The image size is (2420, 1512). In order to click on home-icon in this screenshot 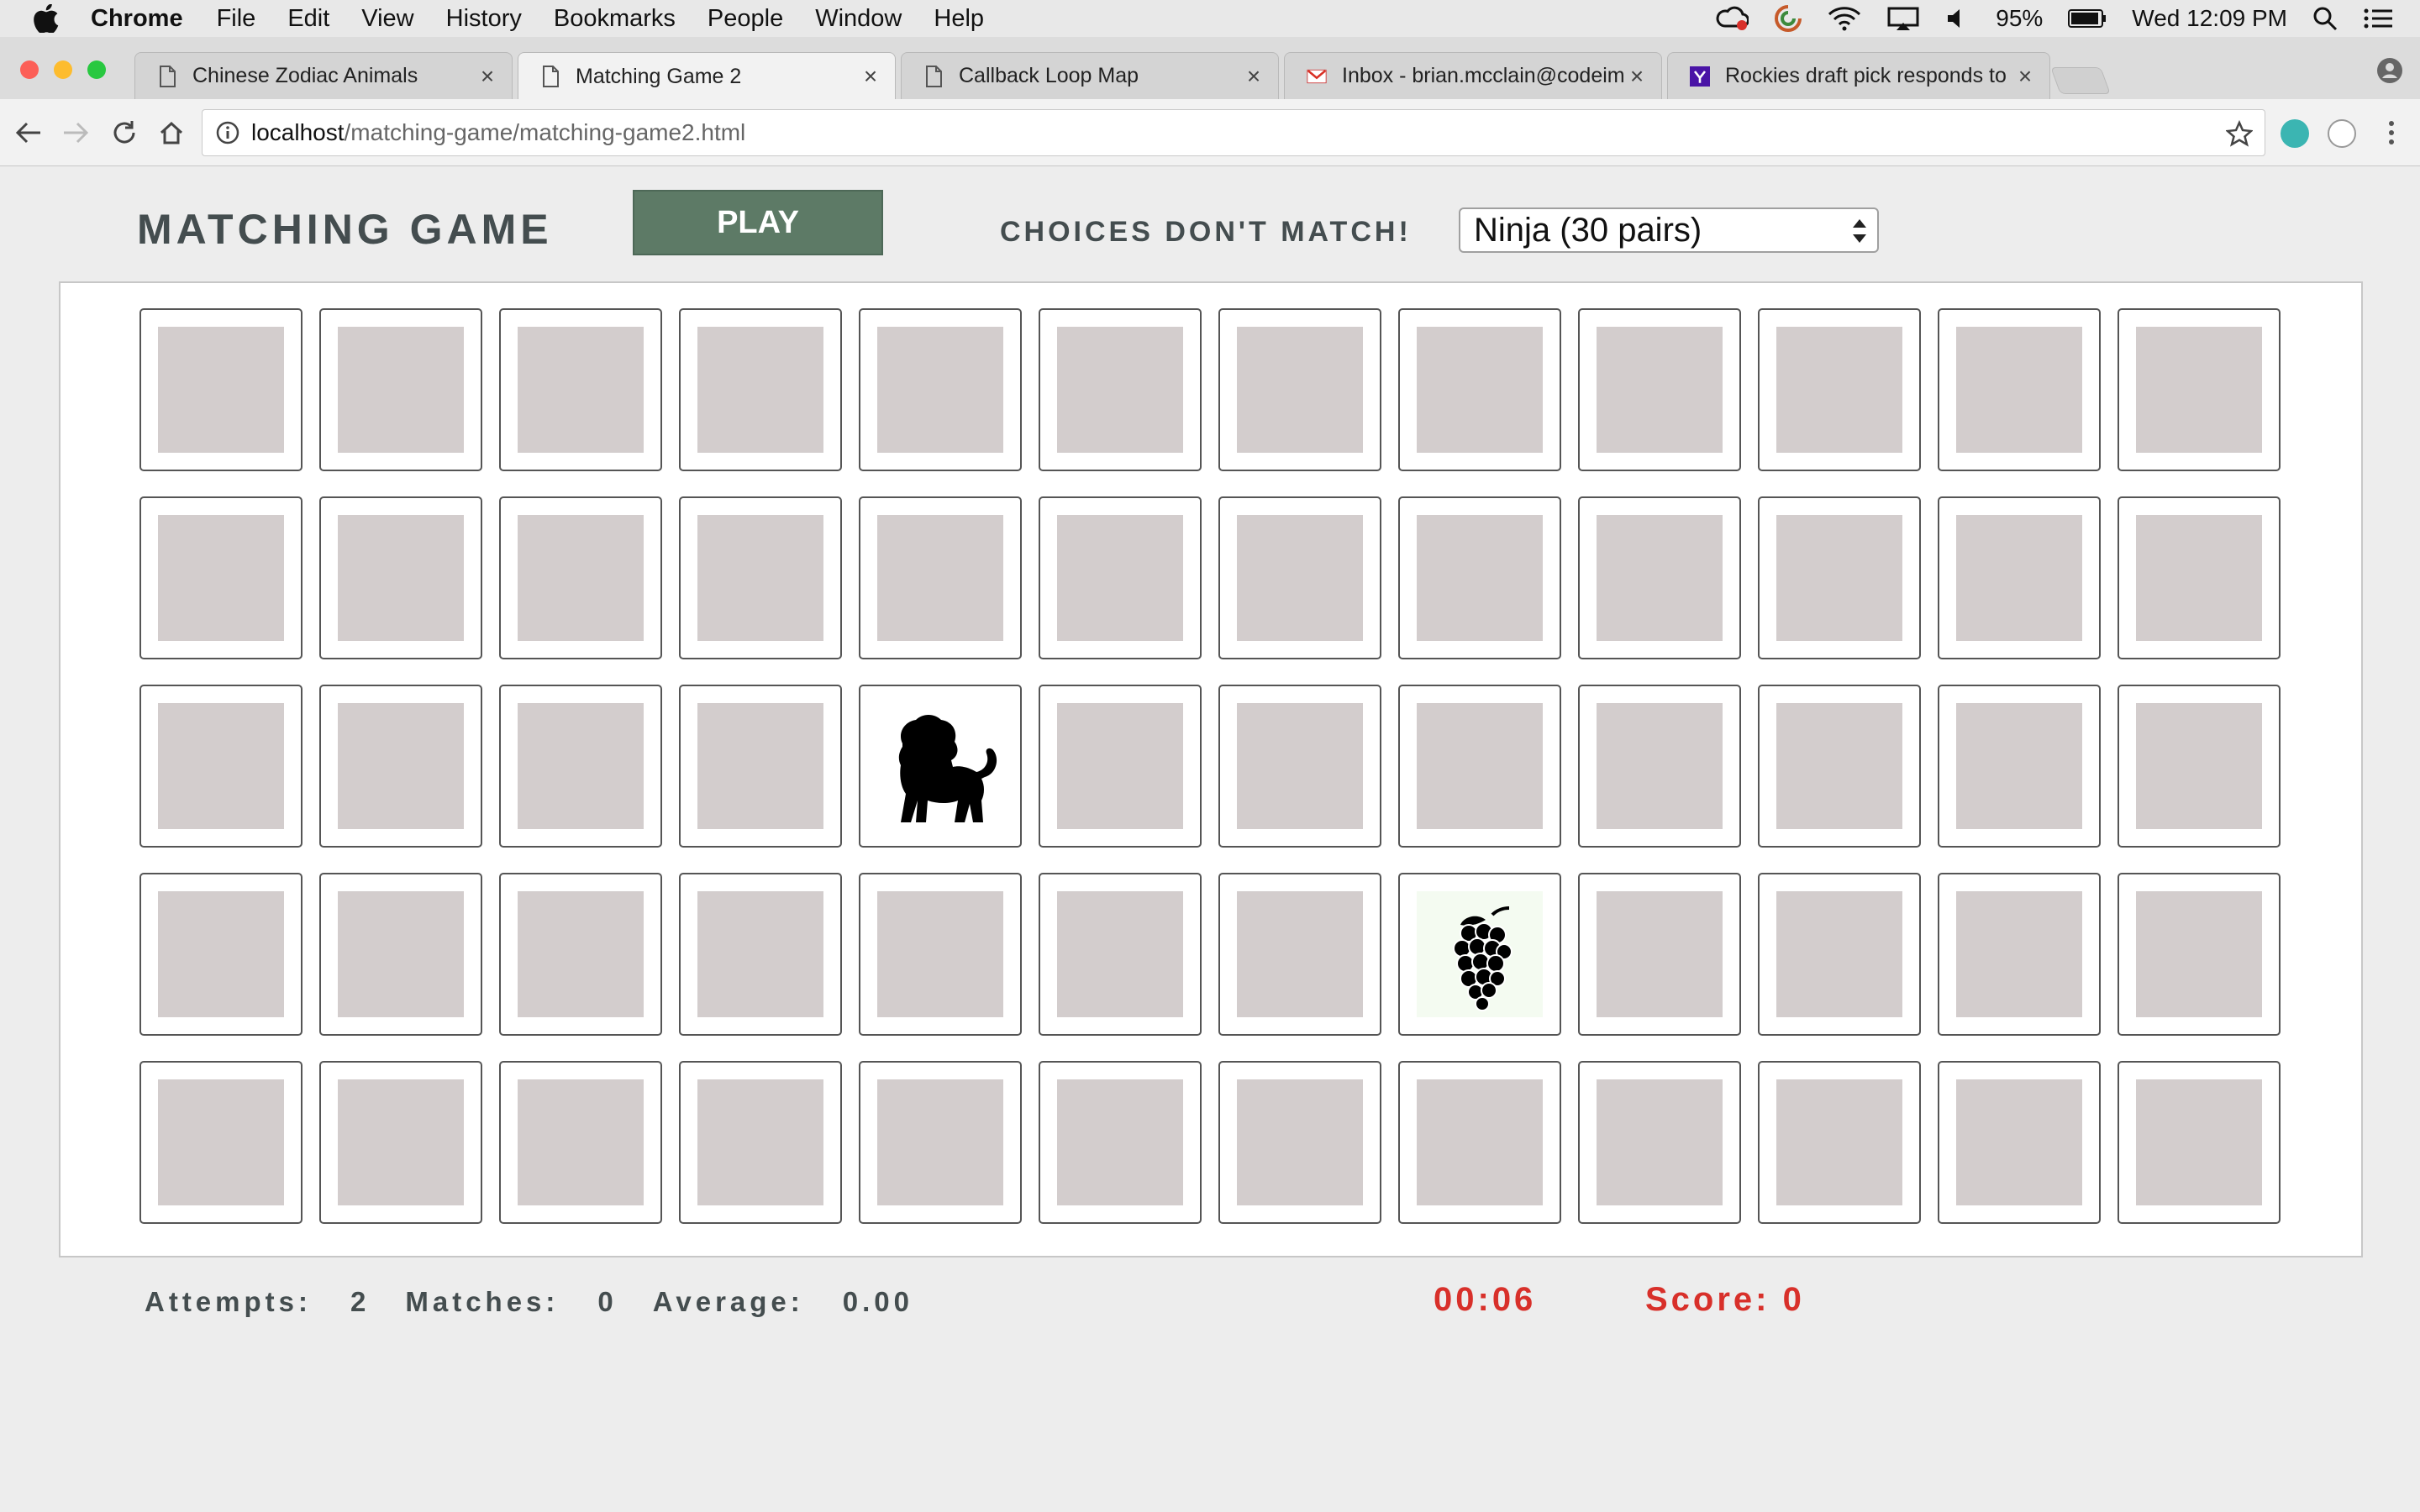, I will do `click(172, 133)`.